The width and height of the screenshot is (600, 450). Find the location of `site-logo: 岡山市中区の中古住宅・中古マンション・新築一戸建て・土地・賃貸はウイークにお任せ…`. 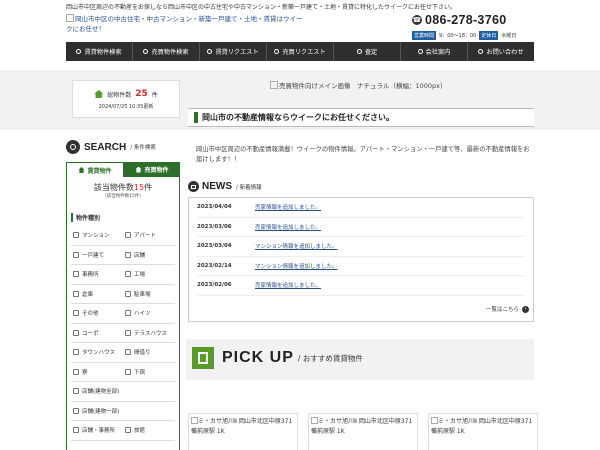

site-logo: 岡山市中区の中古住宅・中古マンション・新築一戸建て・土地・賃貸はウイークにお任せ… is located at coordinates (186, 24).